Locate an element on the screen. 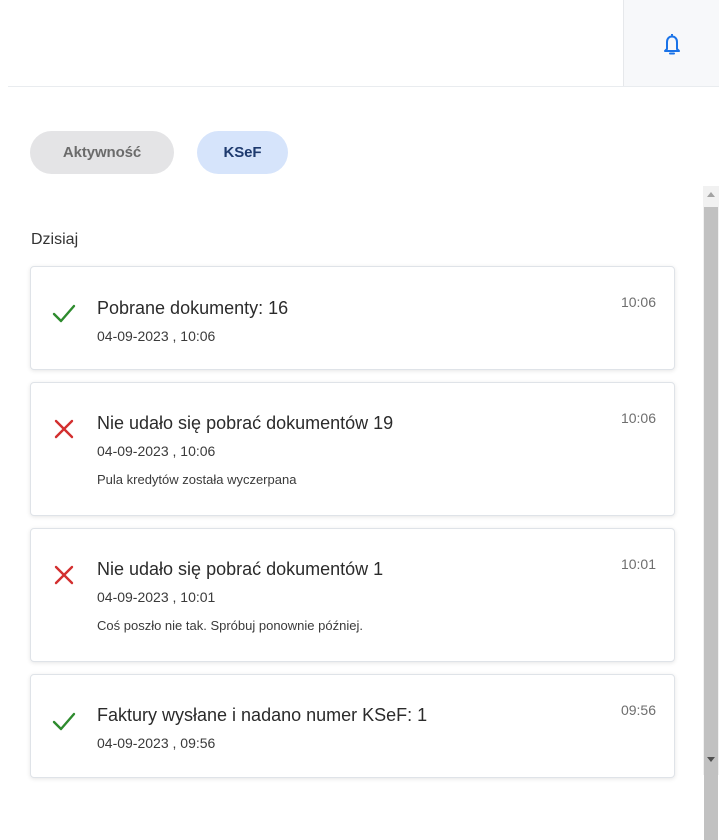  scroll-up-arrow-icon is located at coordinates (711, 194).